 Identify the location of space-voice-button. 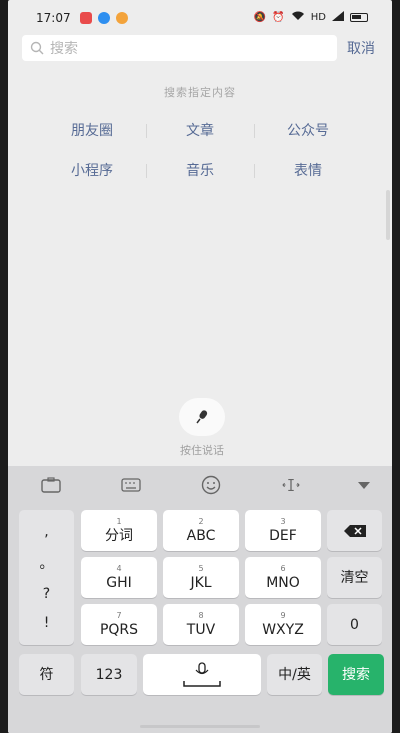
(202, 674).